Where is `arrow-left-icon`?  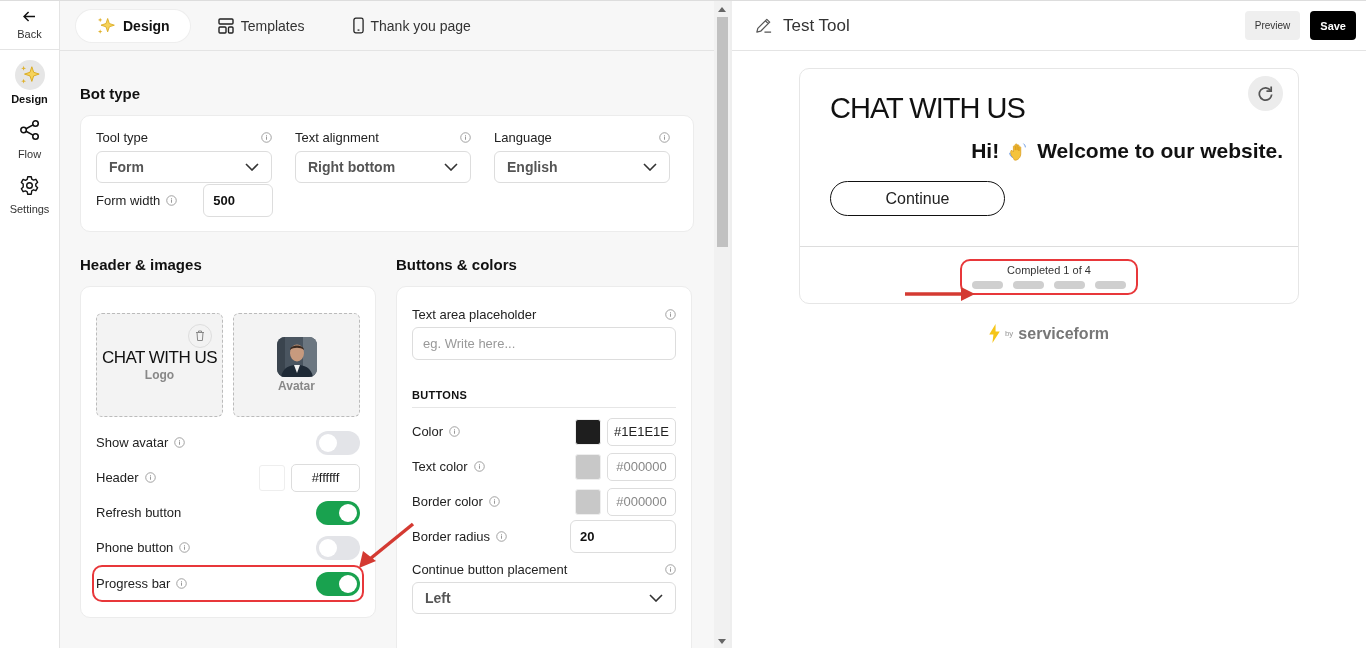
arrow-left-icon is located at coordinates (29, 16).